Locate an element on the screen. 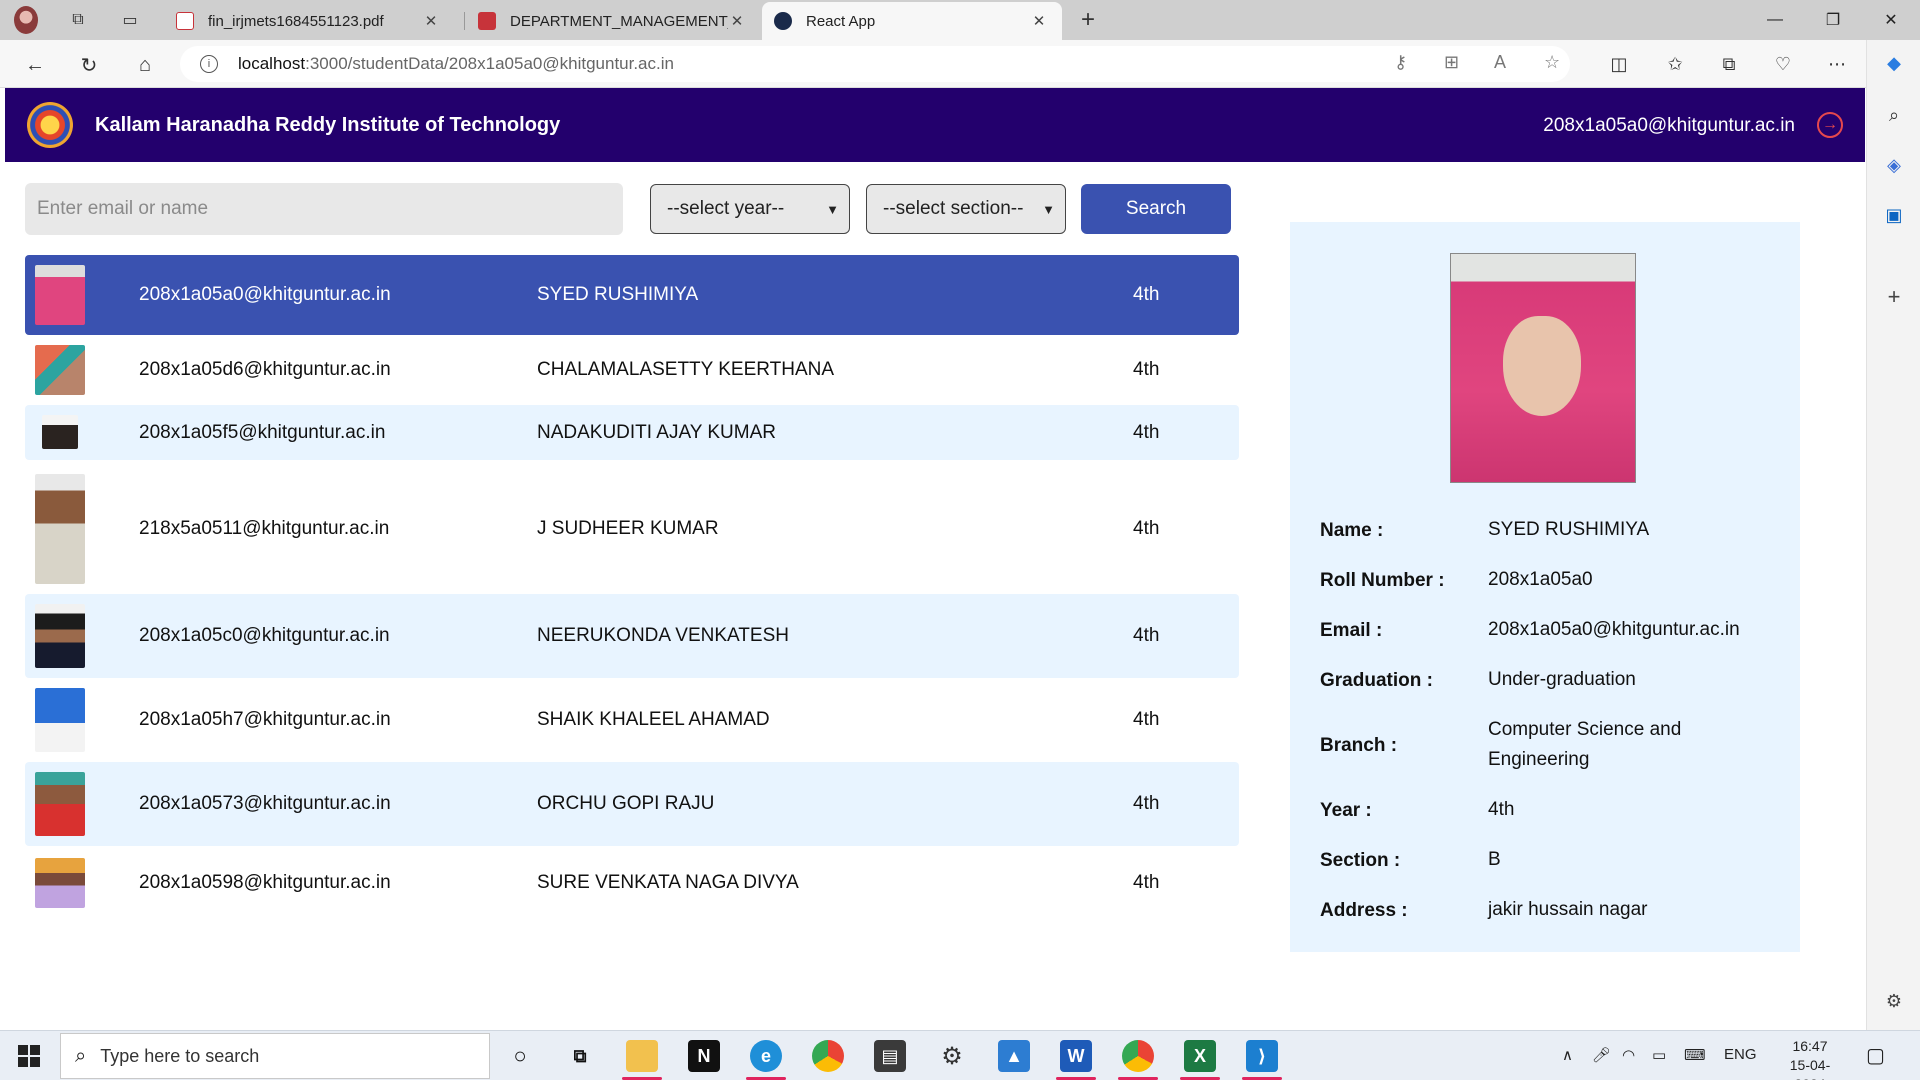 This screenshot has width=1920, height=1080. section-label: Section : is located at coordinates (1360, 860).